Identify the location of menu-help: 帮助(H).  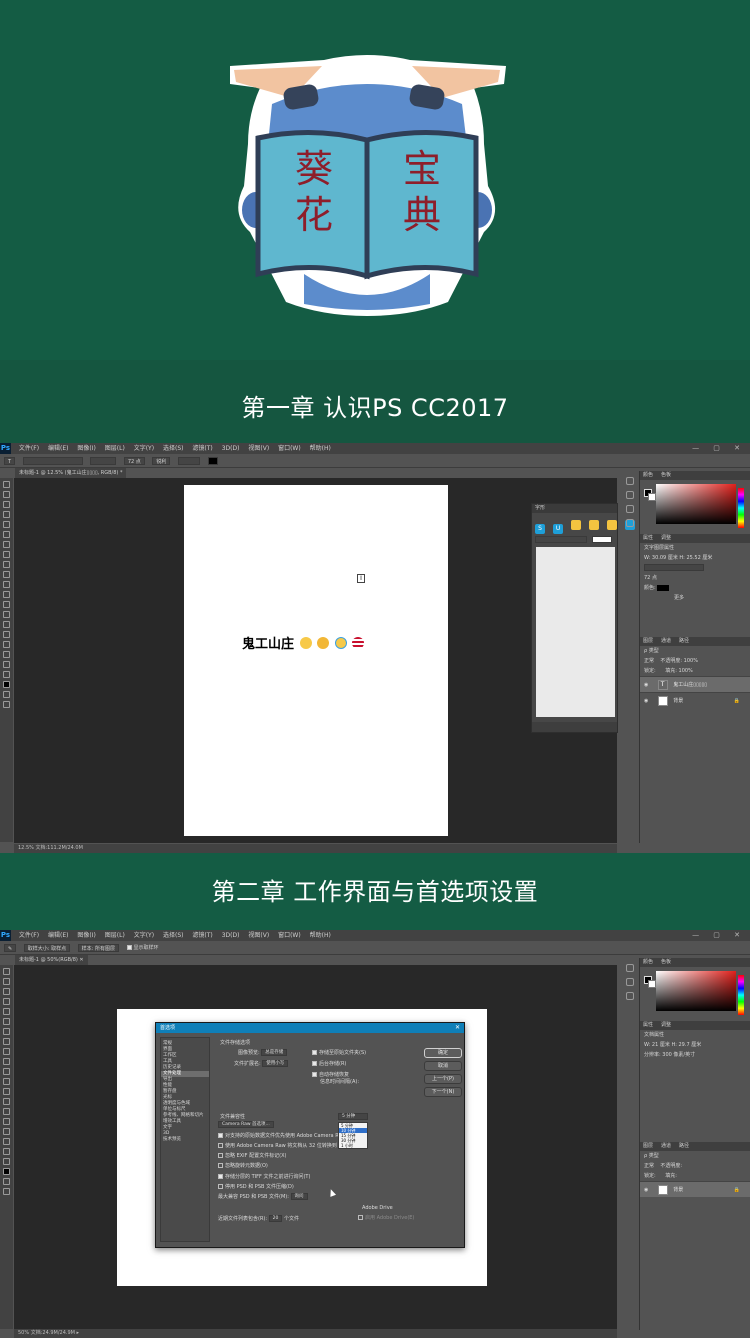
(320, 448).